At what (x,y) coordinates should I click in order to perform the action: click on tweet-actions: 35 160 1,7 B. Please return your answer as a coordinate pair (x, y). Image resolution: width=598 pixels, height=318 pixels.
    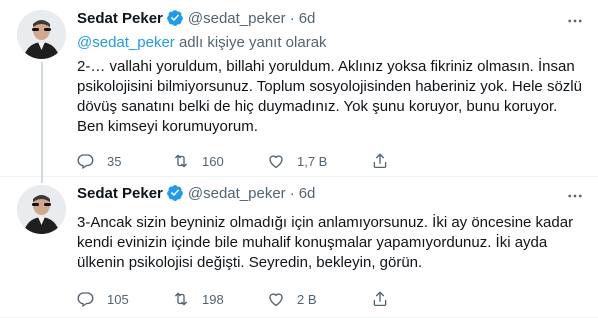
    Looking at the image, I should click on (329, 161).